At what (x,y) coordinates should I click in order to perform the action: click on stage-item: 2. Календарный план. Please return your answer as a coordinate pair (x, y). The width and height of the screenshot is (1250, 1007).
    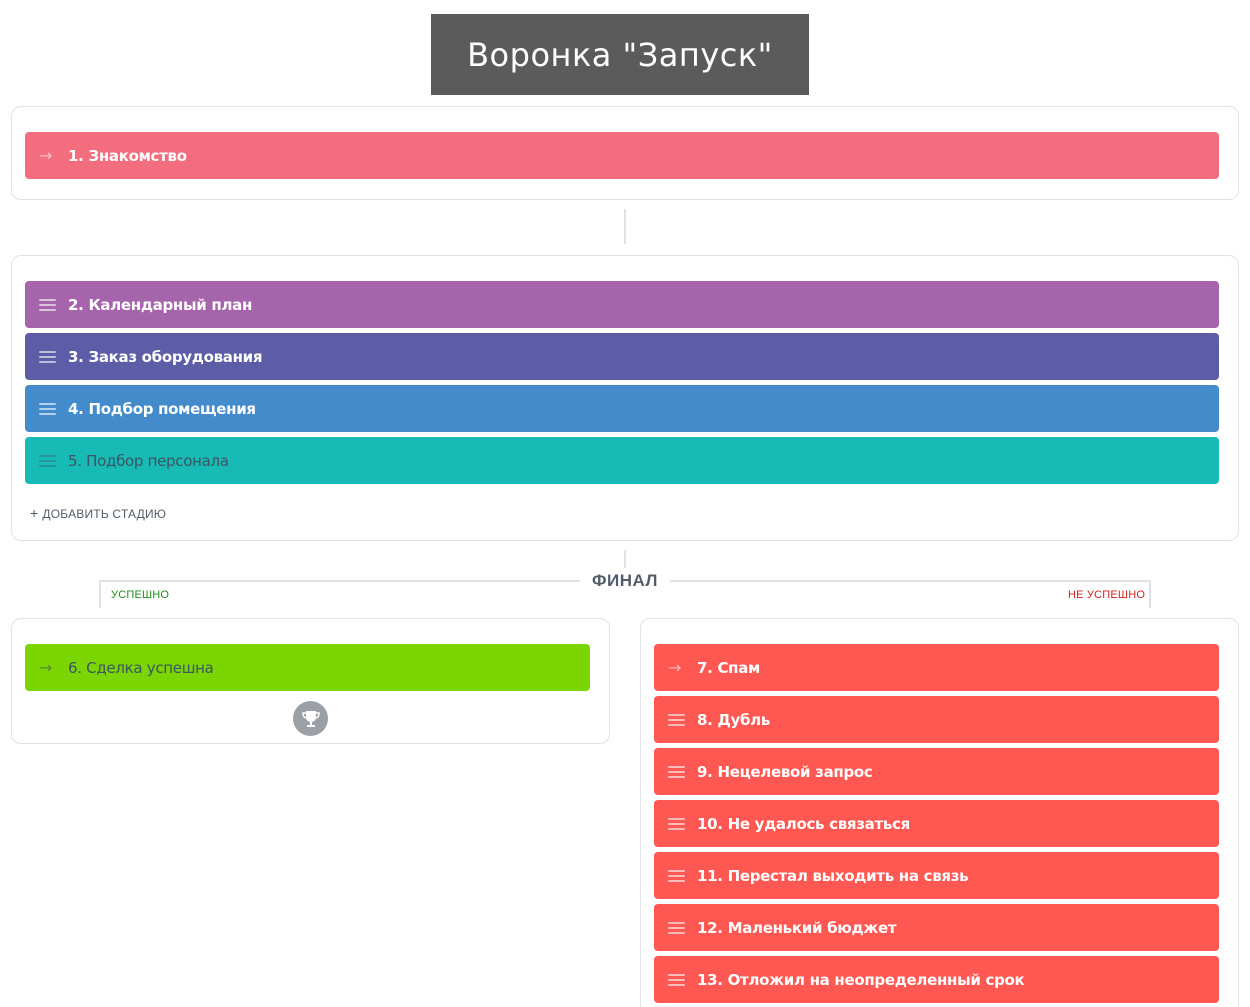
    Looking at the image, I should click on (622, 304).